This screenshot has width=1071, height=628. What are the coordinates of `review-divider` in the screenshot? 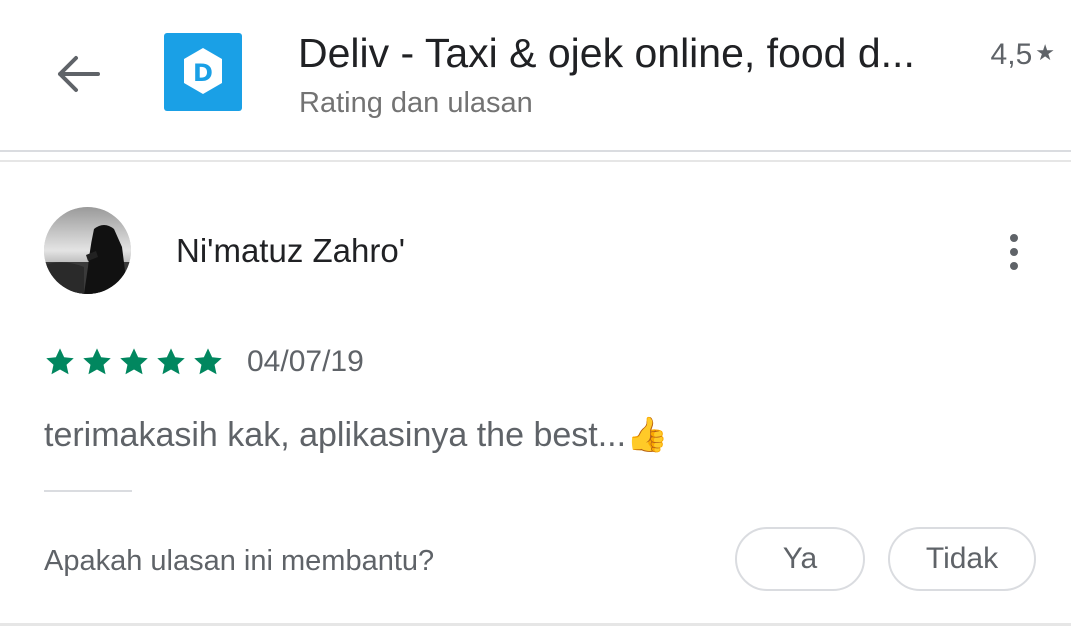 It's located at (88, 491).